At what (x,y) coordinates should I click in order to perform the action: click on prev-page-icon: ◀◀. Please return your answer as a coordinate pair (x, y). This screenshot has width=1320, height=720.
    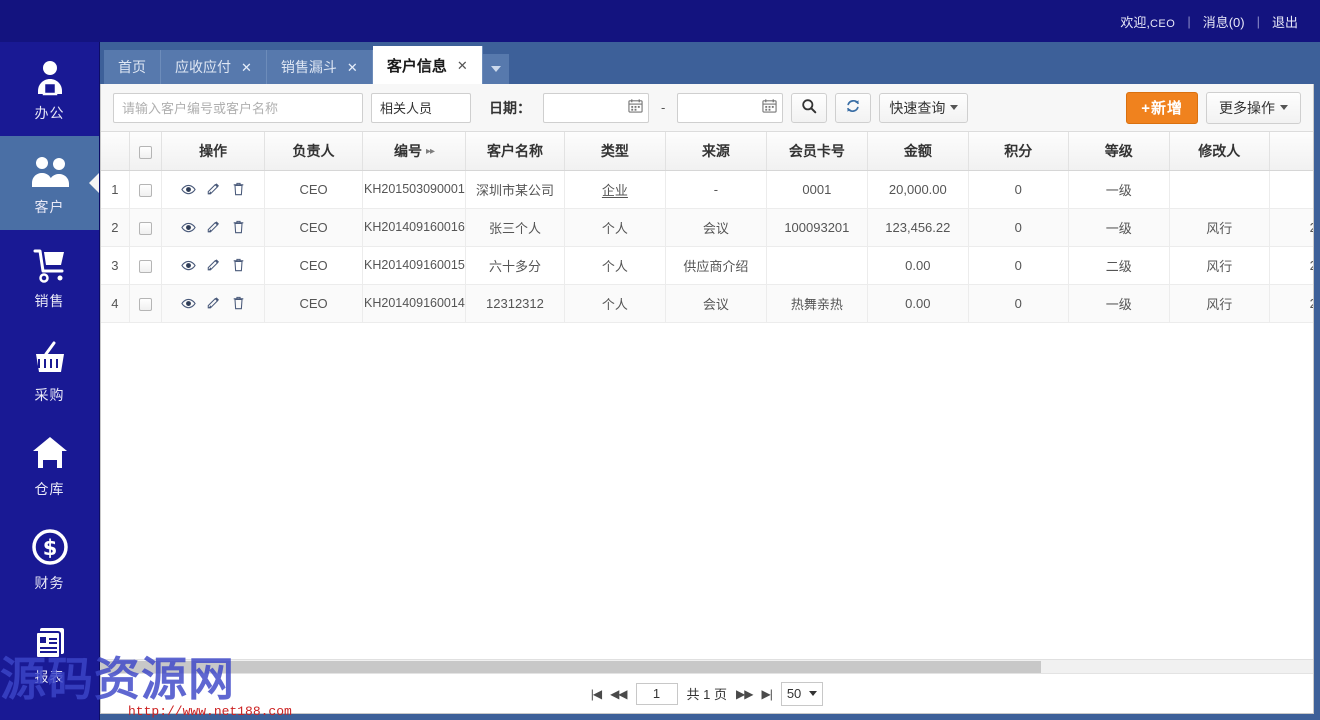
    Looking at the image, I should click on (618, 694).